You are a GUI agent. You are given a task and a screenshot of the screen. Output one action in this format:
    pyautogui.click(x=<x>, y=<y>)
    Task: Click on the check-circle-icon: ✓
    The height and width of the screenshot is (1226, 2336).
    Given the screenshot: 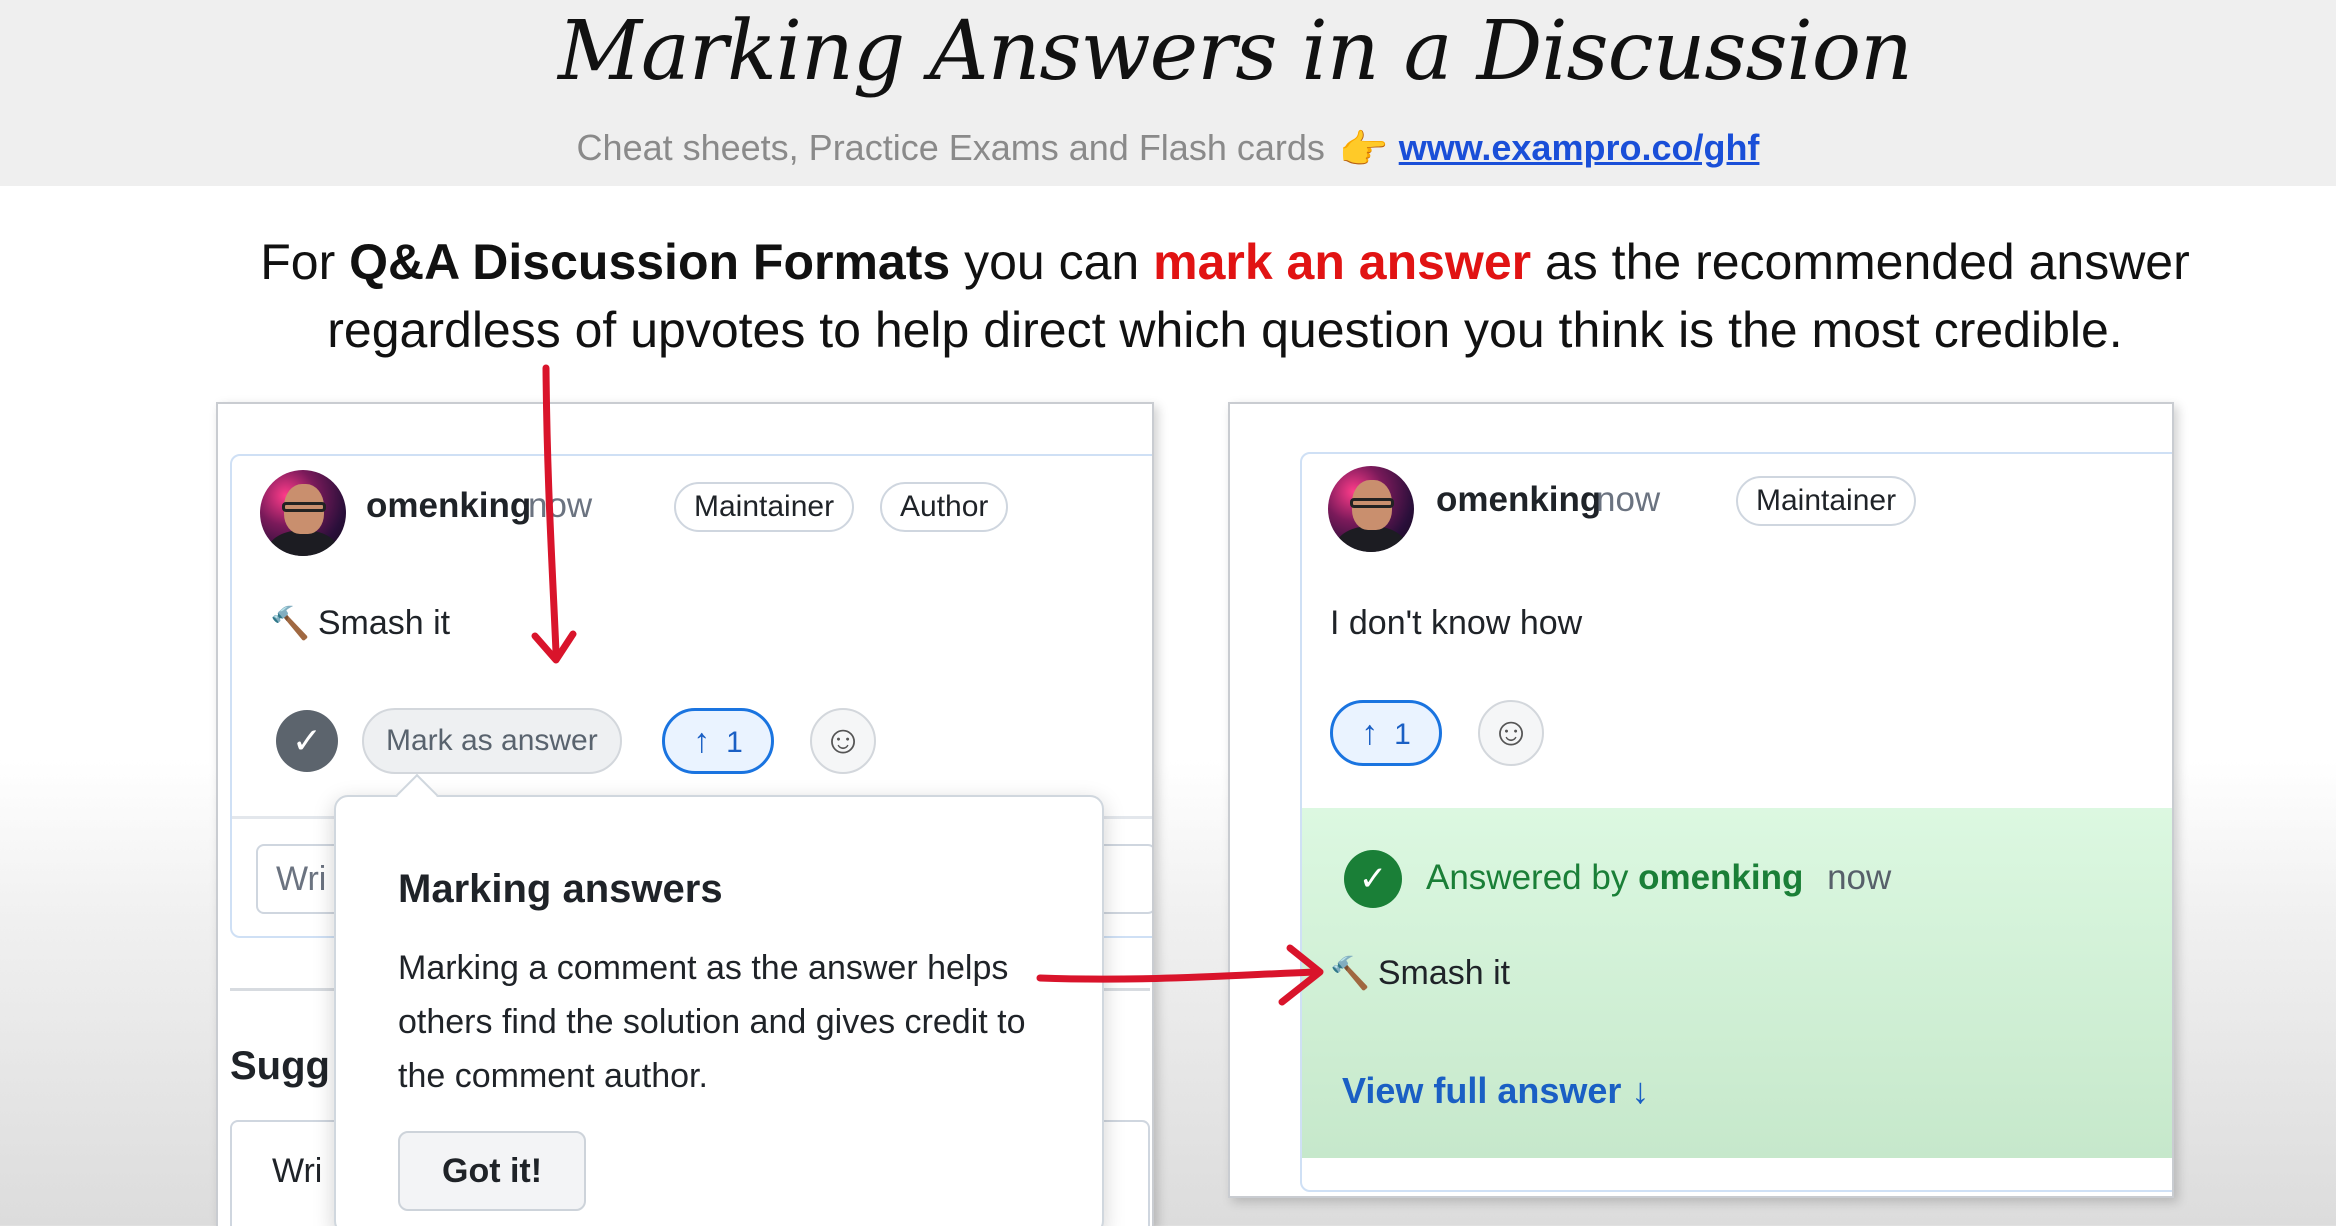 What is the action you would take?
    pyautogui.click(x=1373, y=879)
    